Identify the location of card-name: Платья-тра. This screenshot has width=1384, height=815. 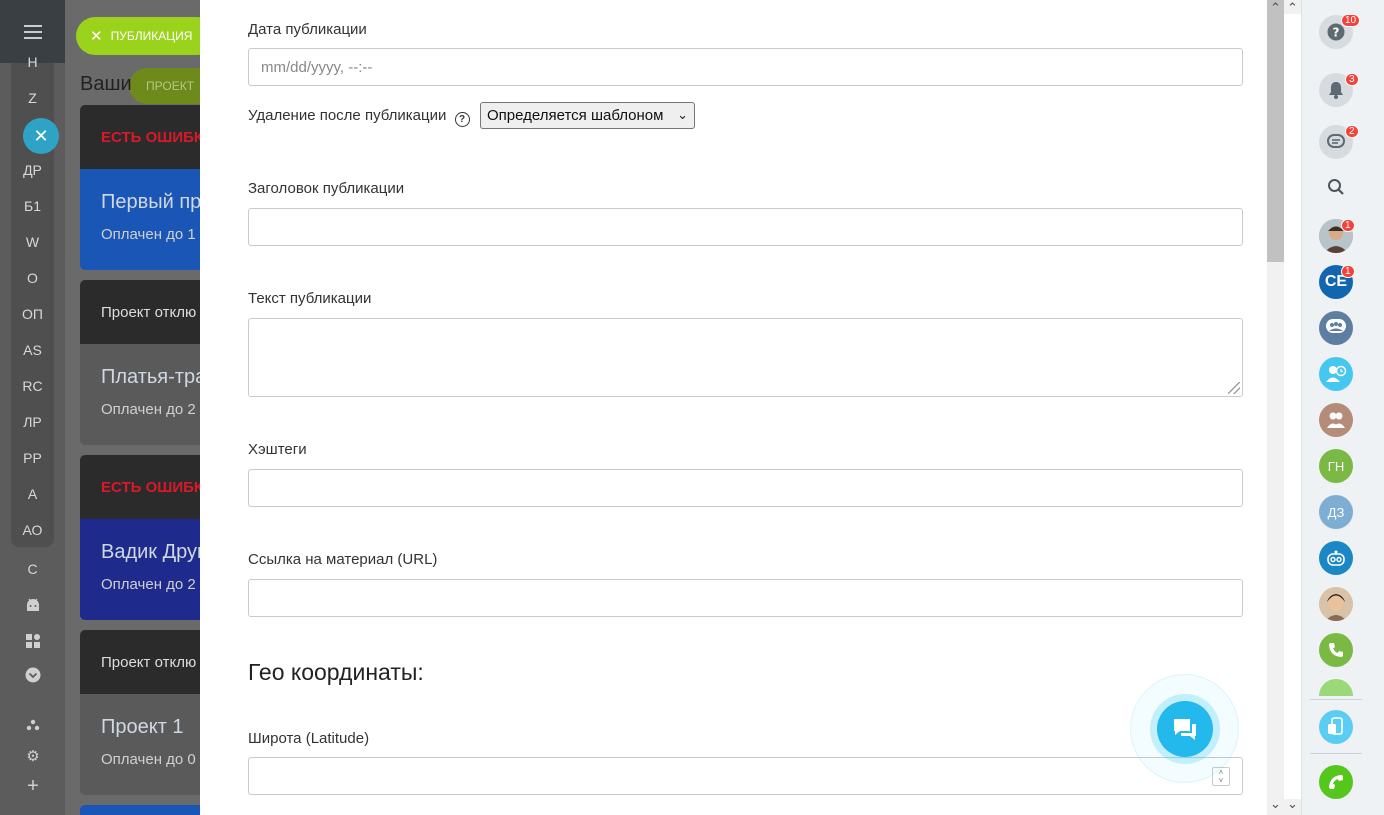
(150, 377).